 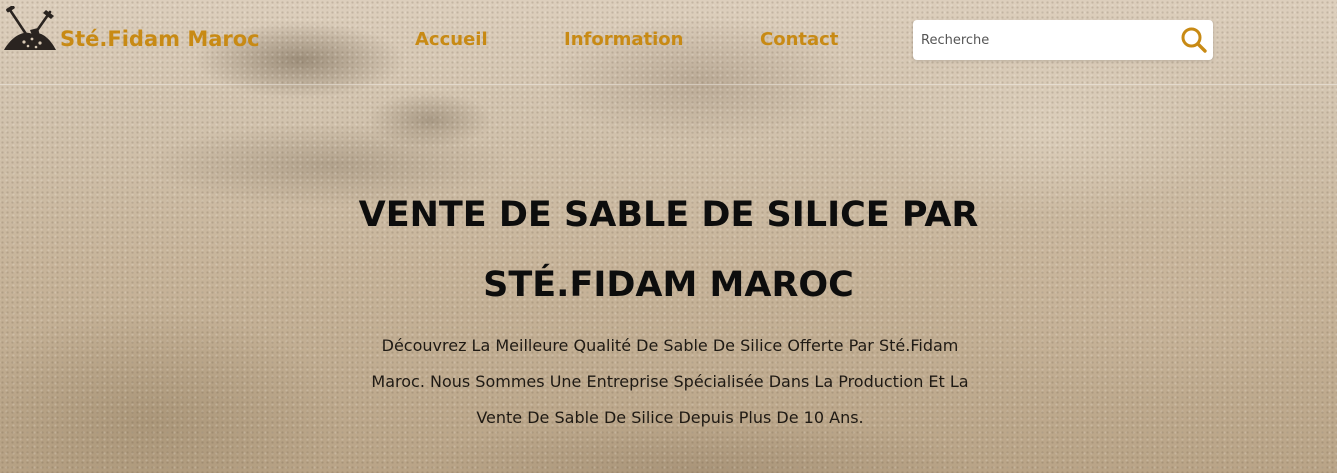 What do you see at coordinates (668, 215) in the screenshot?
I see `hero-title-line: VENTE DE SABLE DE SILICE PAR` at bounding box center [668, 215].